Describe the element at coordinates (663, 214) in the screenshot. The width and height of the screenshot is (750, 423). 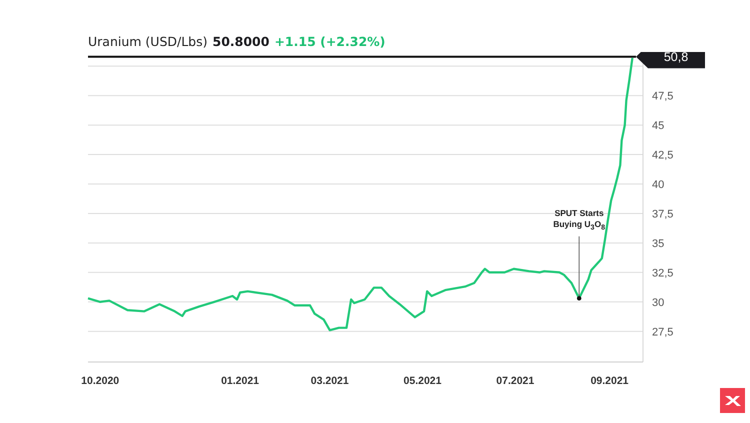
I see `axis-label: 37,5` at that location.